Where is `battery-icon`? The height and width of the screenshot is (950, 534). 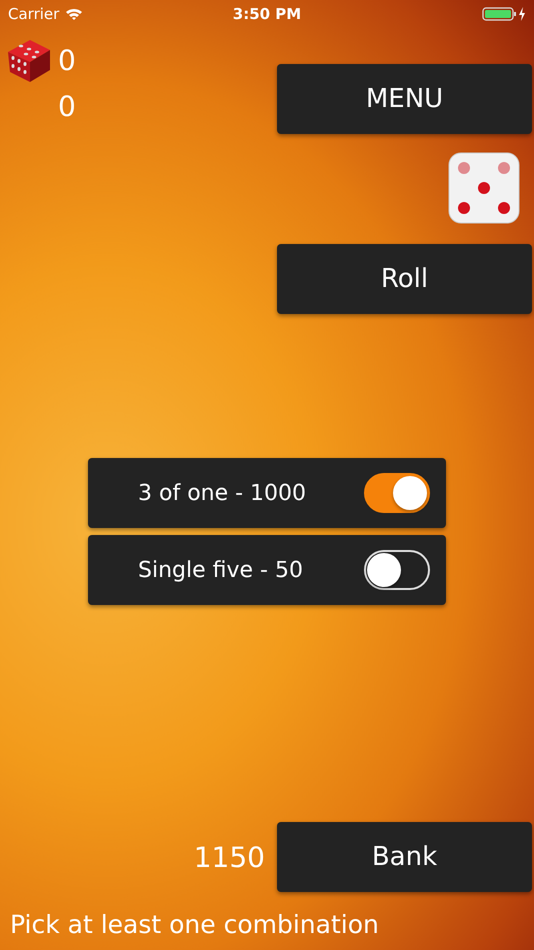 battery-icon is located at coordinates (504, 14).